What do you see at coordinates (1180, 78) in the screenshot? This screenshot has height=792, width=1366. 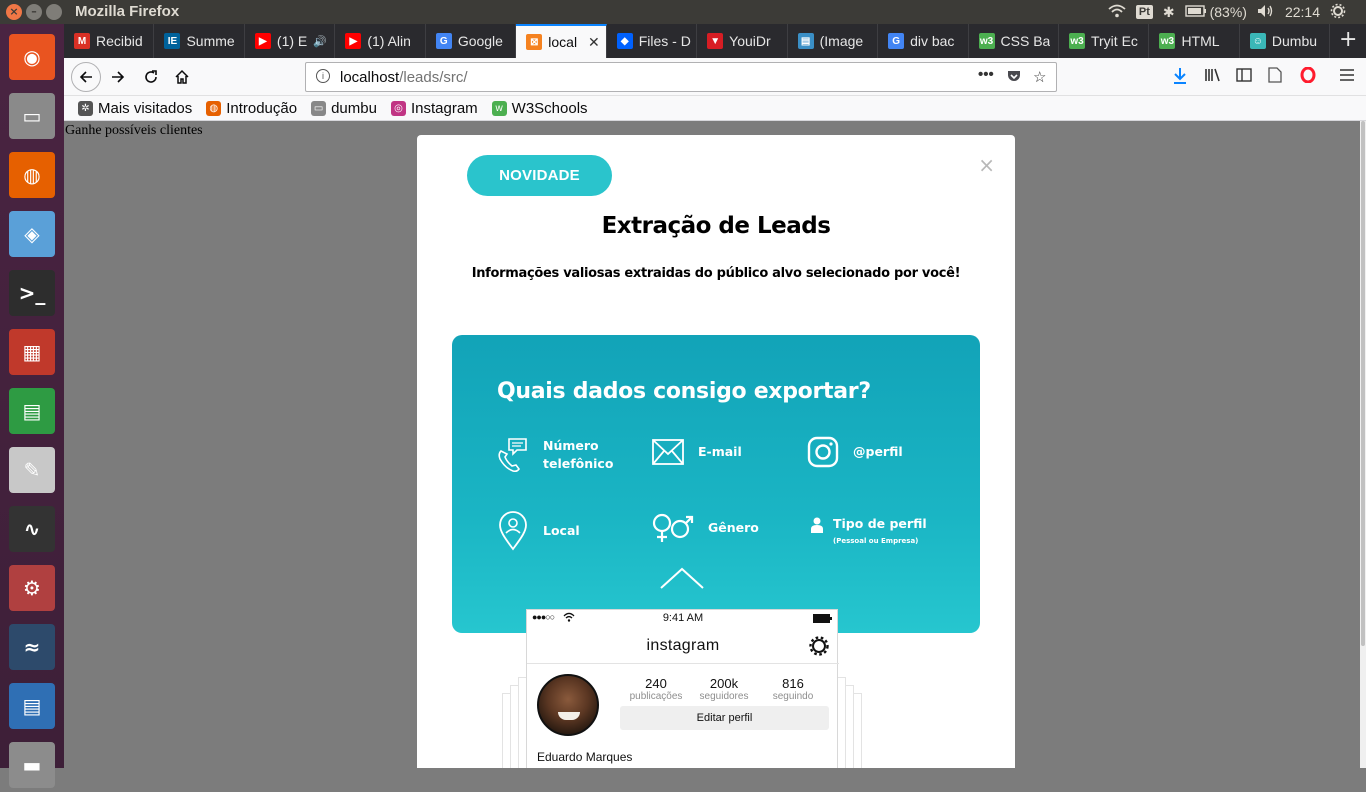 I see `downloads-icon` at bounding box center [1180, 78].